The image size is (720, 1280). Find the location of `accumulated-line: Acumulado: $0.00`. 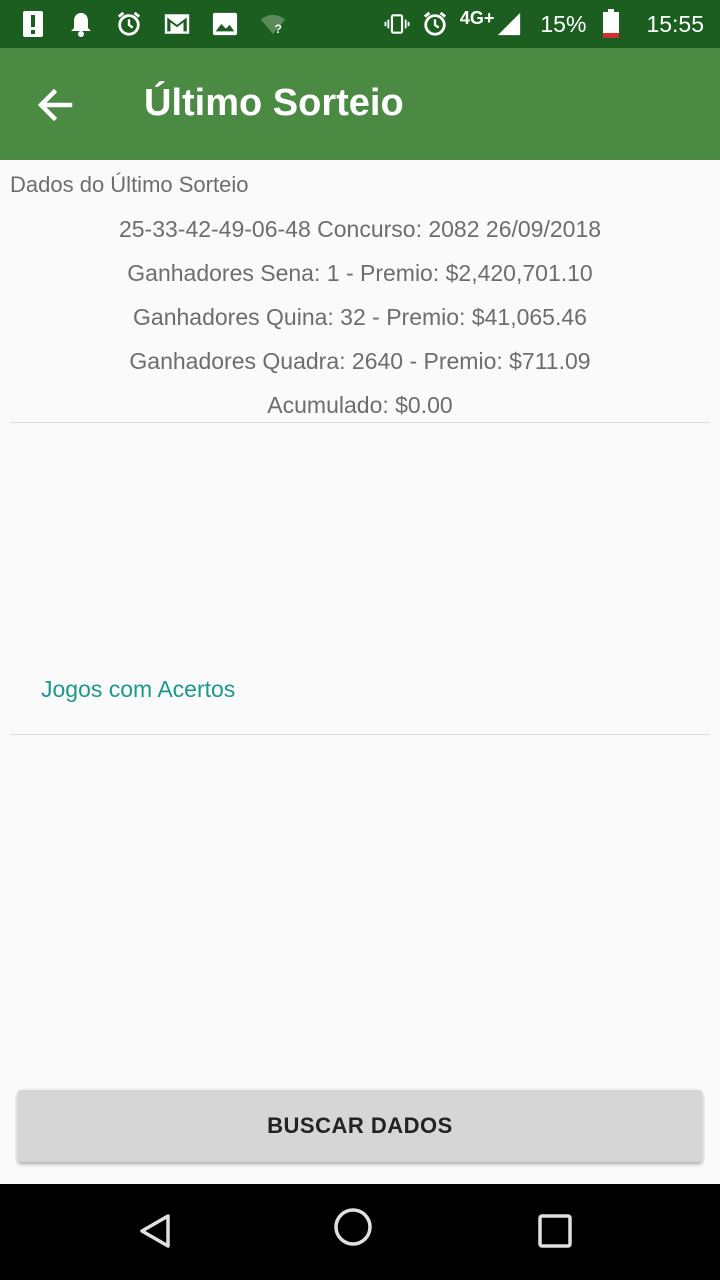

accumulated-line: Acumulado: $0.00 is located at coordinates (360, 405).